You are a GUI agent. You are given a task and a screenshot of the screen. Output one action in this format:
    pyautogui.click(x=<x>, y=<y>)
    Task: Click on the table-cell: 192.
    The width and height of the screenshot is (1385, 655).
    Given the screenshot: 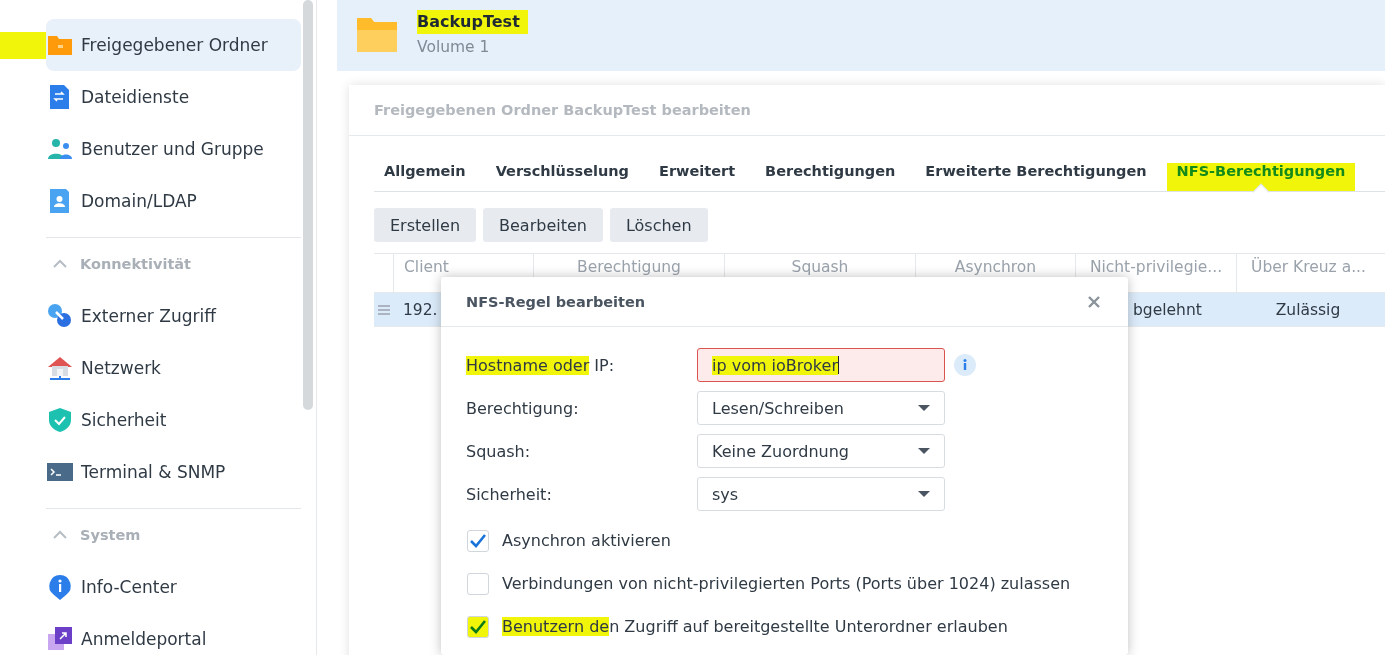 What is the action you would take?
    pyautogui.click(x=420, y=309)
    